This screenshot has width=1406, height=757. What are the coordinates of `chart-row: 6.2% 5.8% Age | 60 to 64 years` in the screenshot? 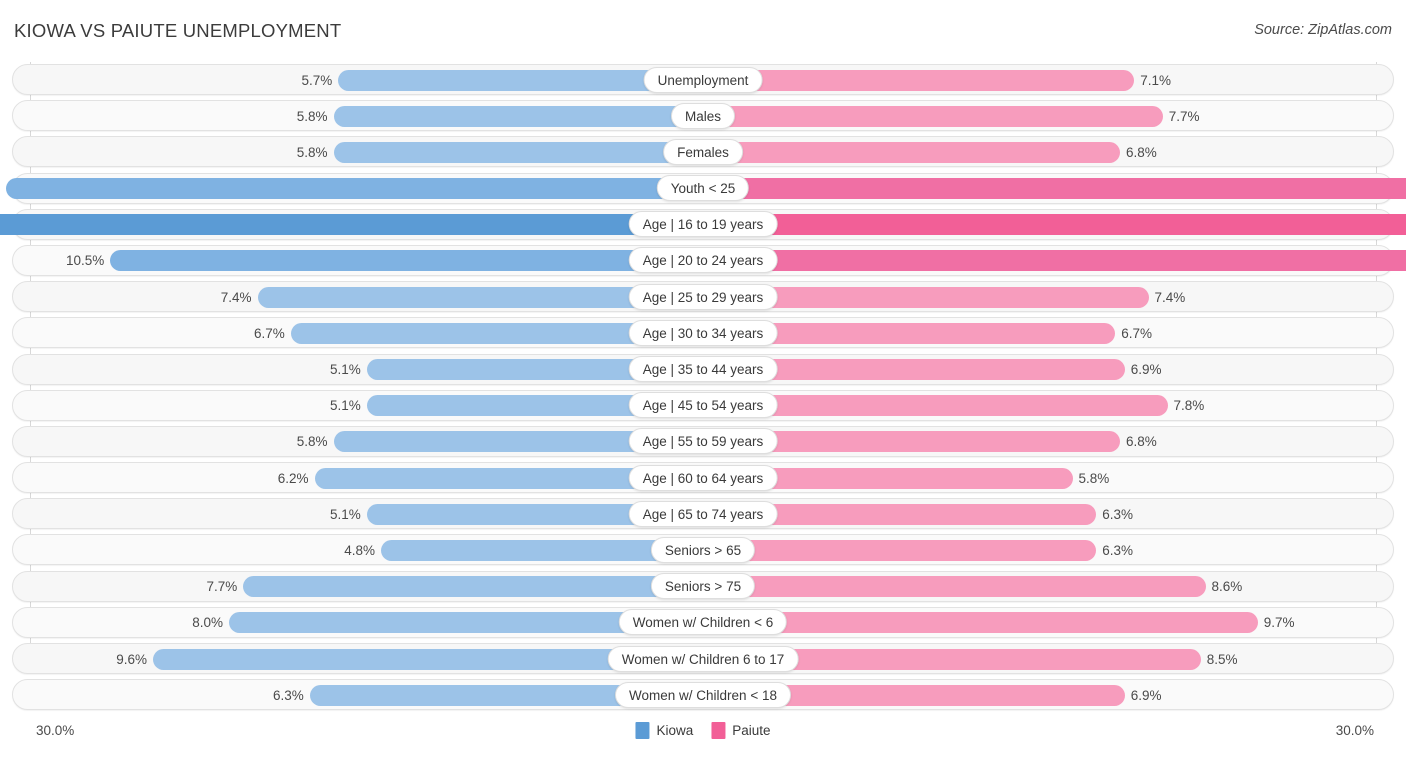 It's located at (703, 478).